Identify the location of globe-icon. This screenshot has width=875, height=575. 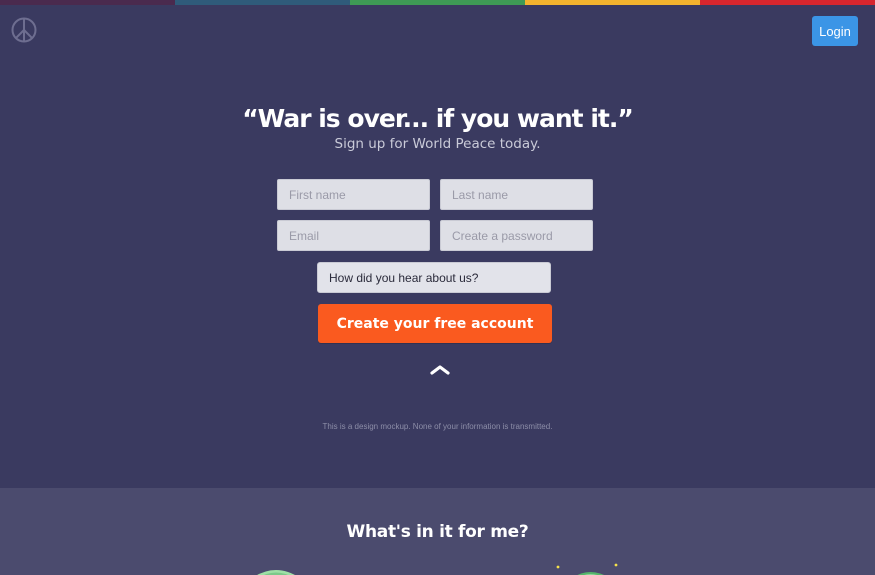
(276, 572).